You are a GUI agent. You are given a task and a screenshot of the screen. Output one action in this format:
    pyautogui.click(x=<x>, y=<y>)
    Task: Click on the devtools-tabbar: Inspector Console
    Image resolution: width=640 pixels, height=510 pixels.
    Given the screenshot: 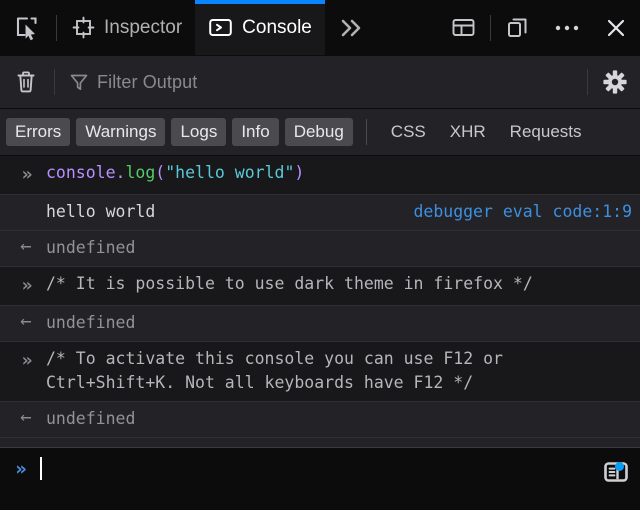 What is the action you would take?
    pyautogui.click(x=320, y=28)
    